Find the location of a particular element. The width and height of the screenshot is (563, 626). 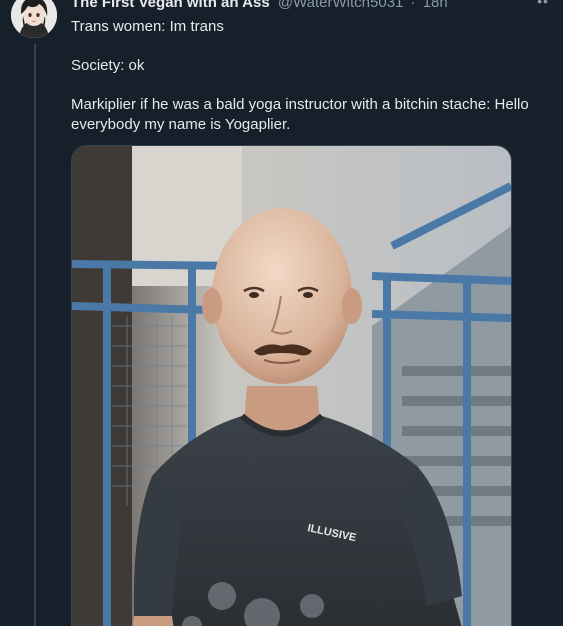

author-handle: @WaterWitch5031 is located at coordinates (341, 5).